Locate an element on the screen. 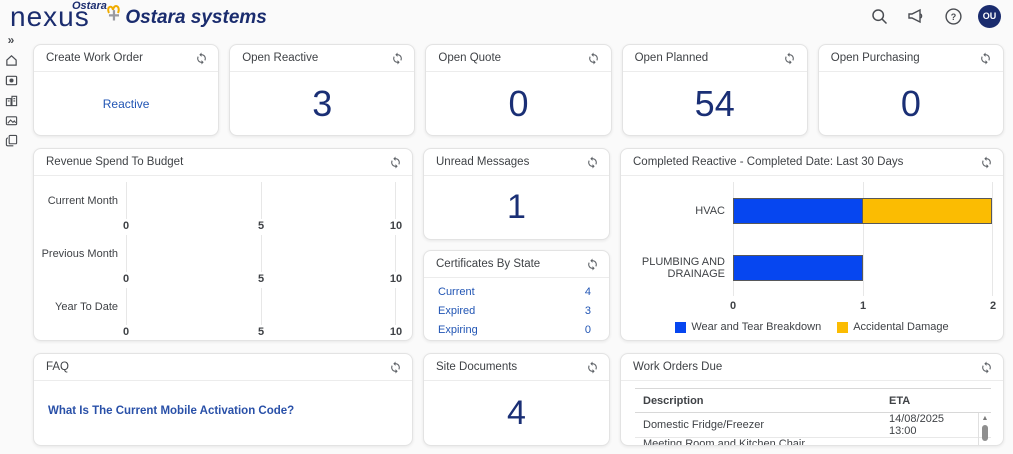 This screenshot has height=454, width=1013. table-header-row: Description ETA is located at coordinates (813, 400).